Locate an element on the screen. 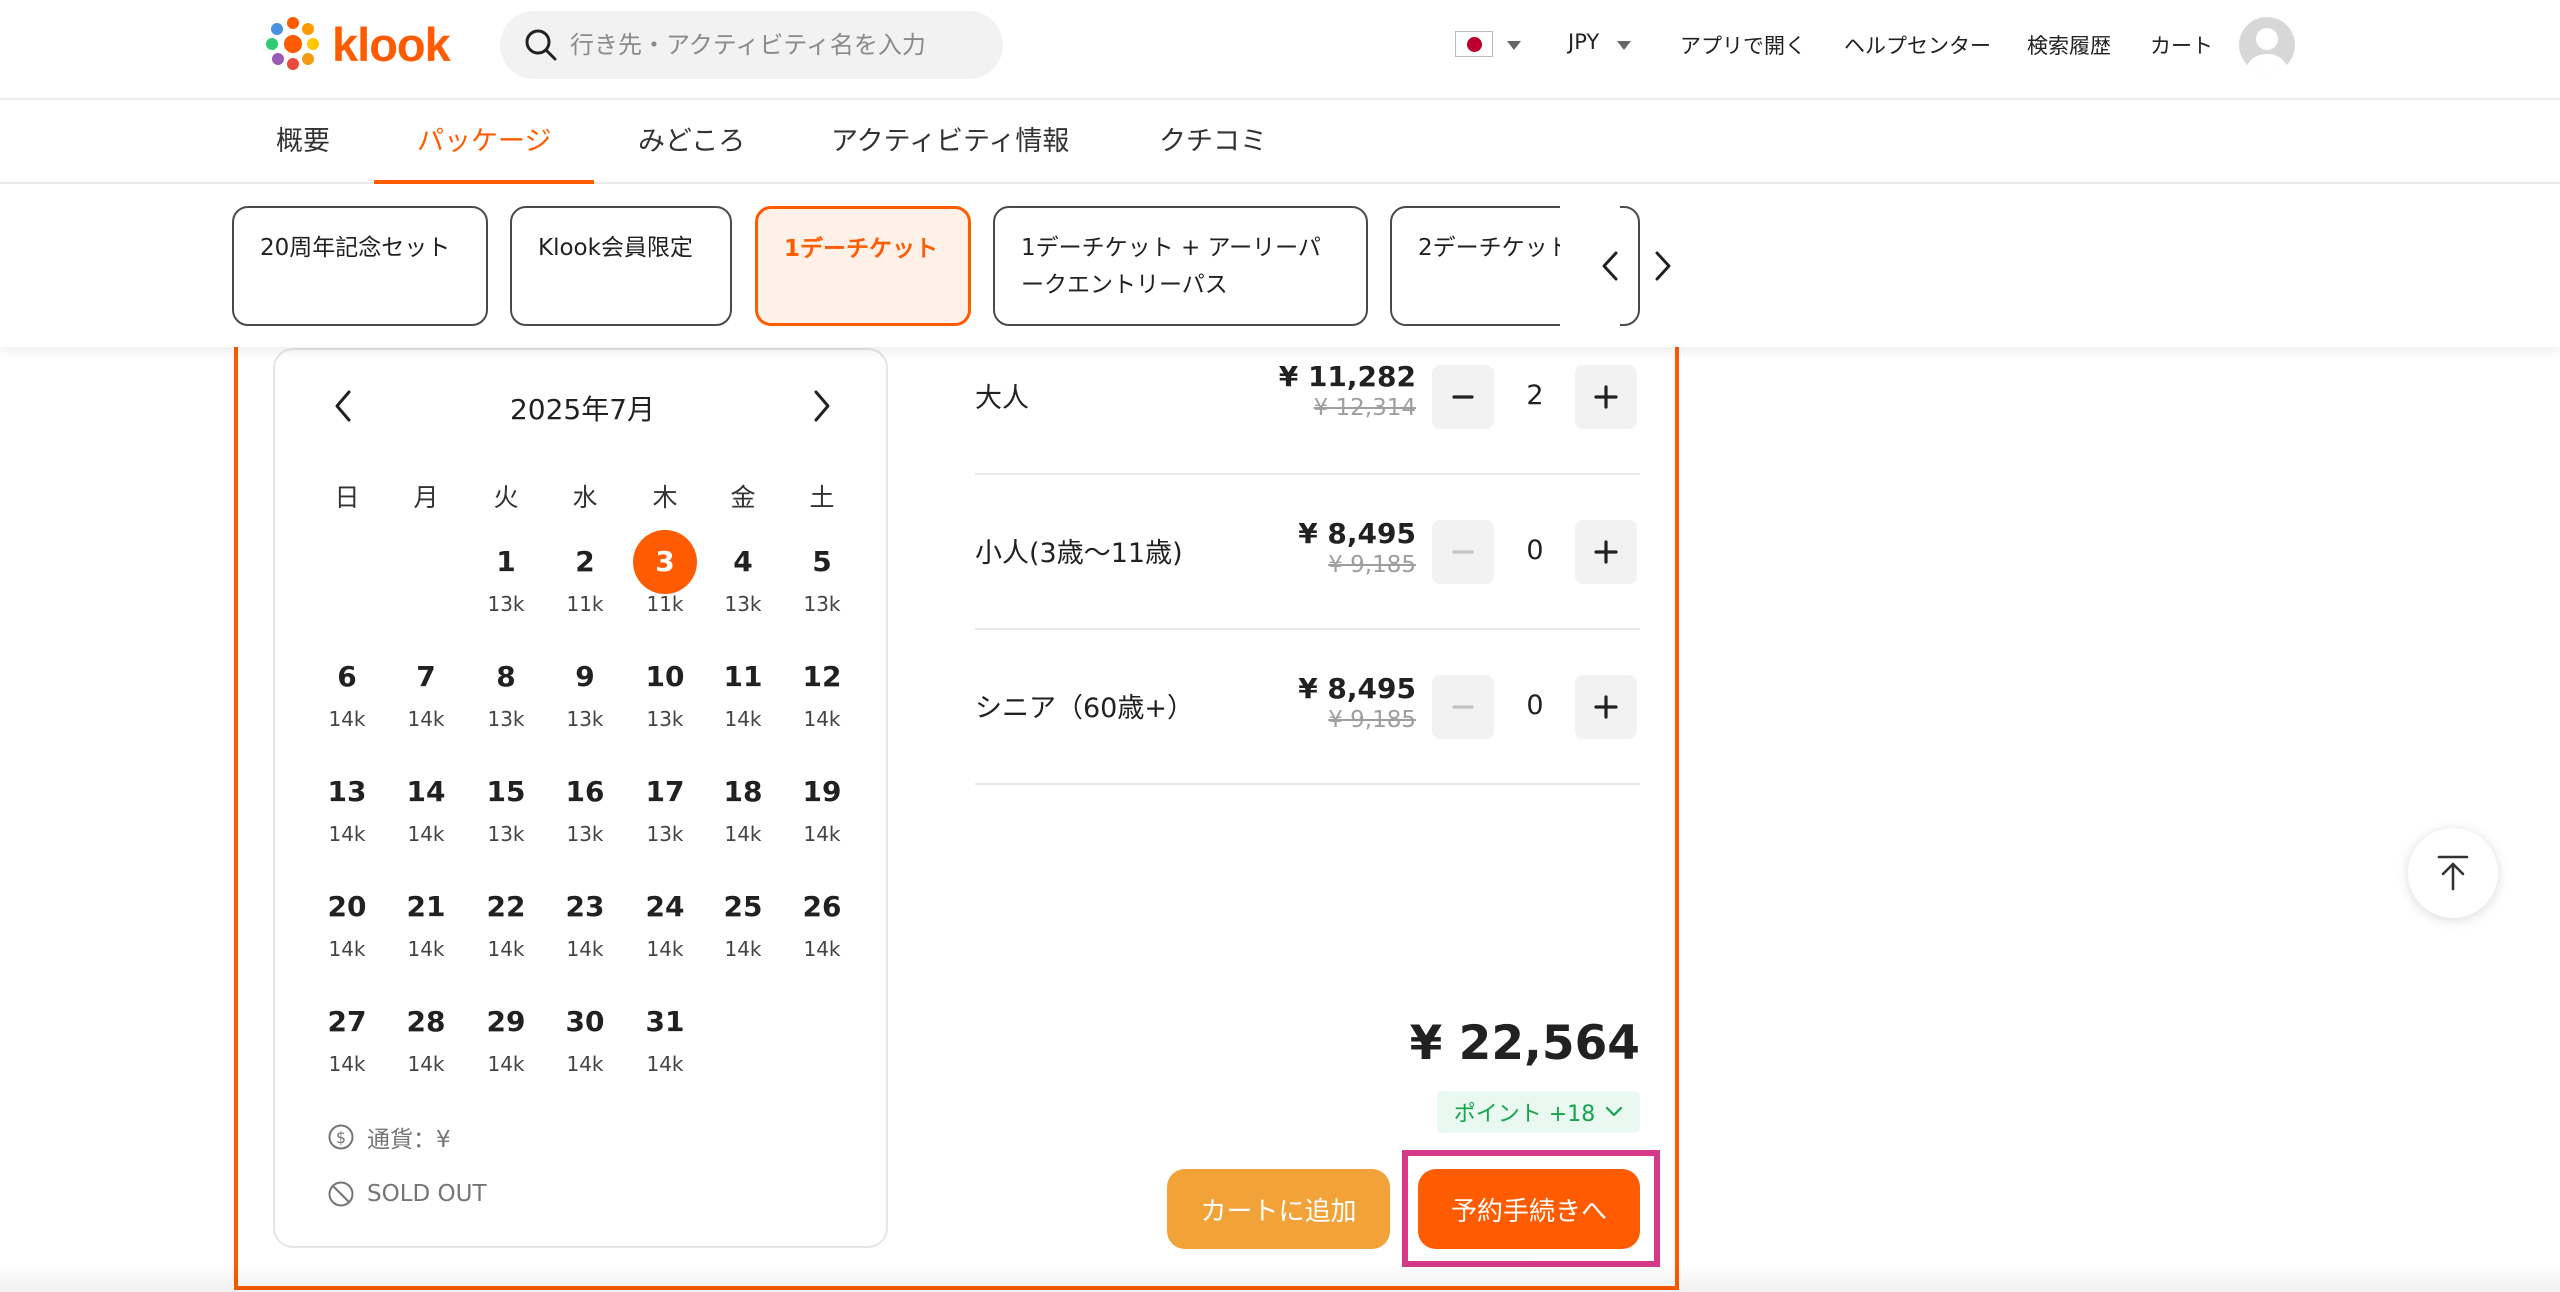  help-center-link: ヘルプセンター is located at coordinates (1917, 45).